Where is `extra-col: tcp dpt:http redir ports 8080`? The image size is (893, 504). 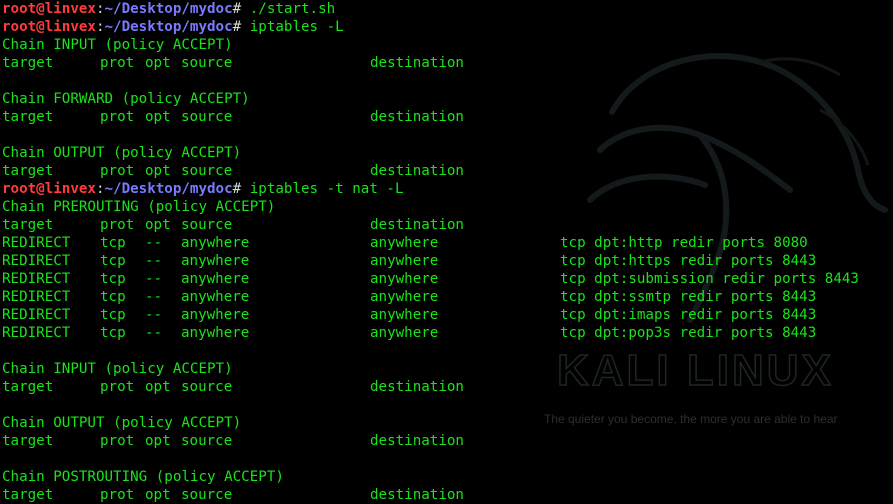
extra-col: tcp dpt:http redir ports 8080 is located at coordinates (684, 243).